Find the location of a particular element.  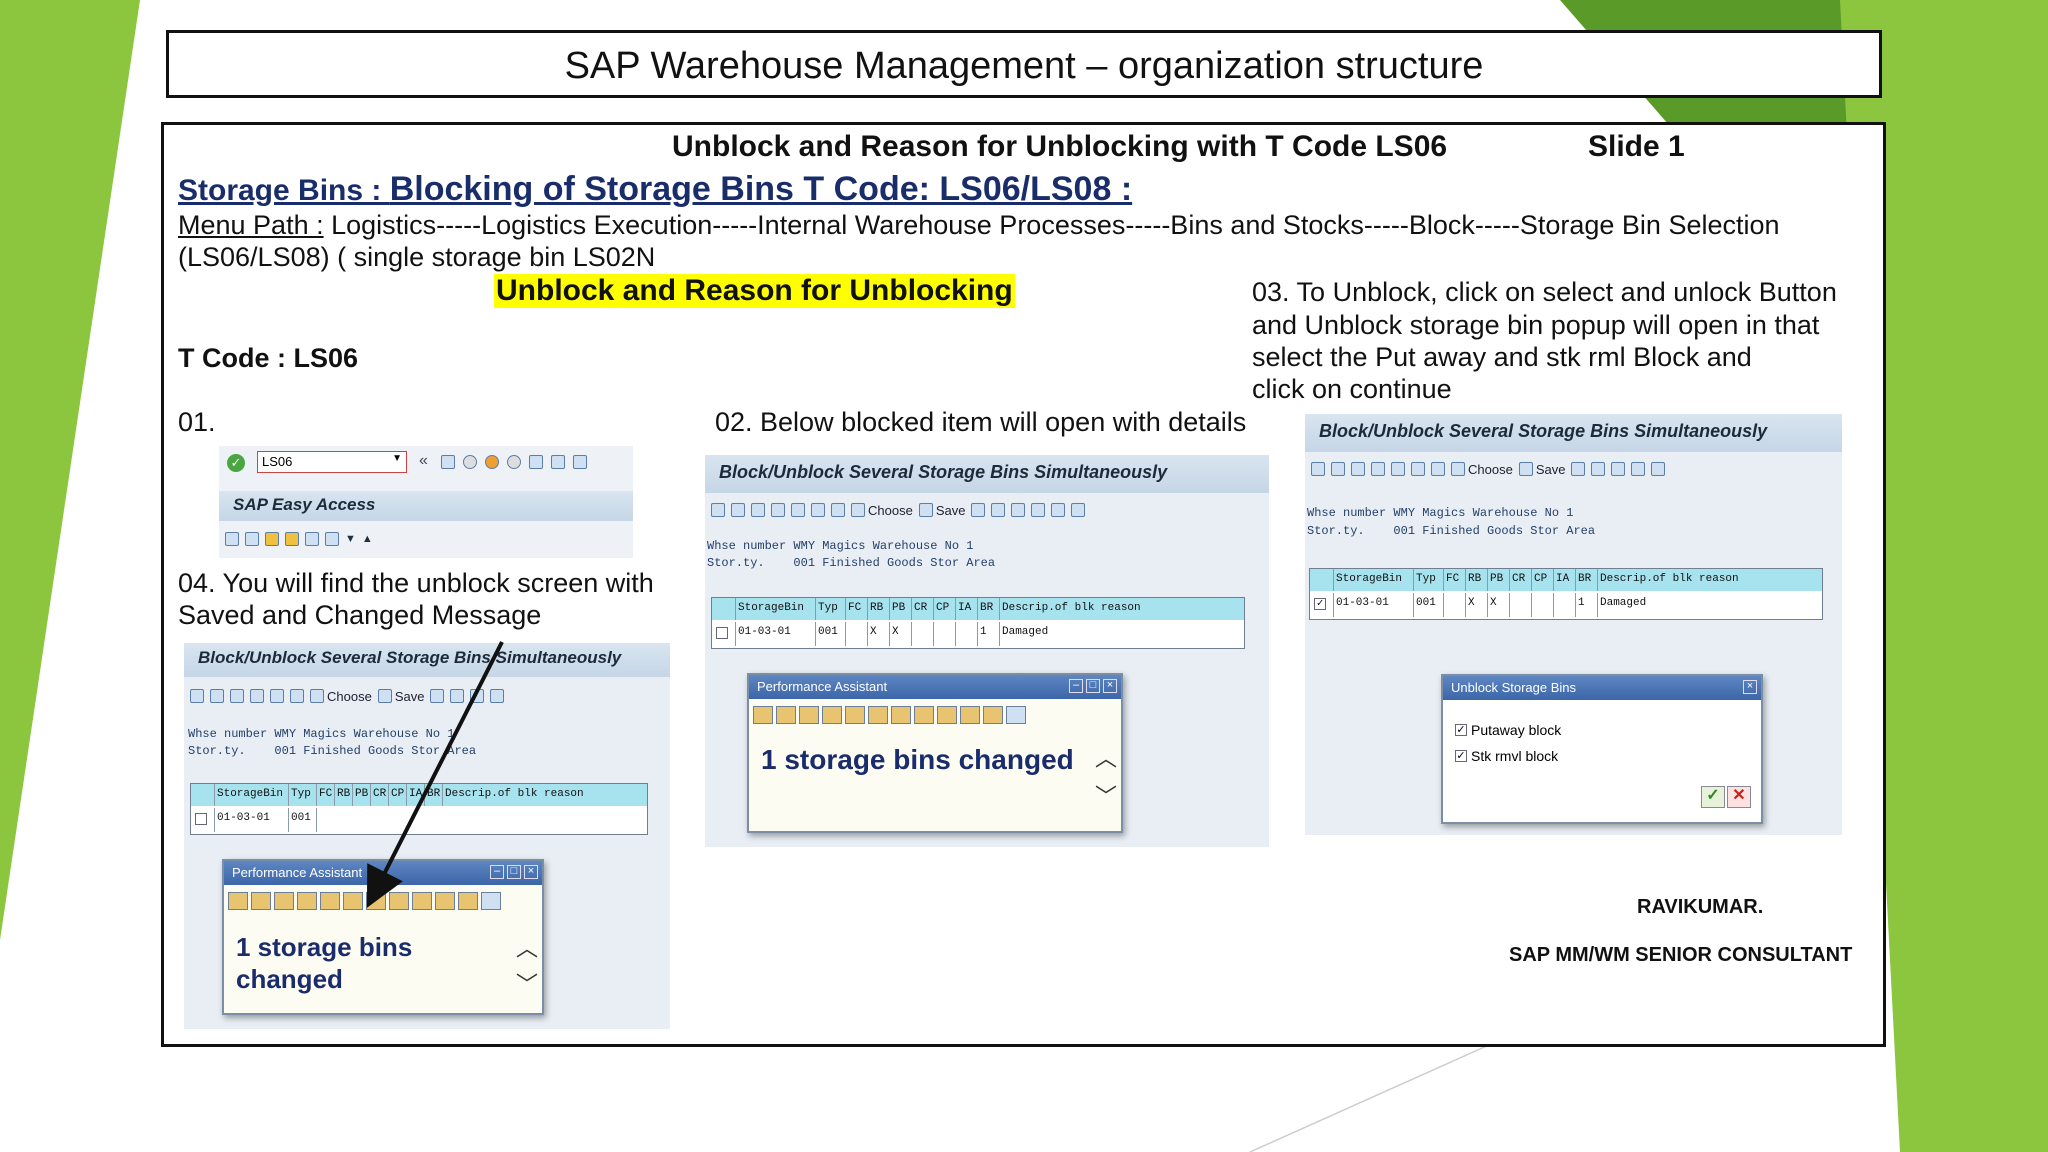

pointer-arrow is located at coordinates (435, 774).